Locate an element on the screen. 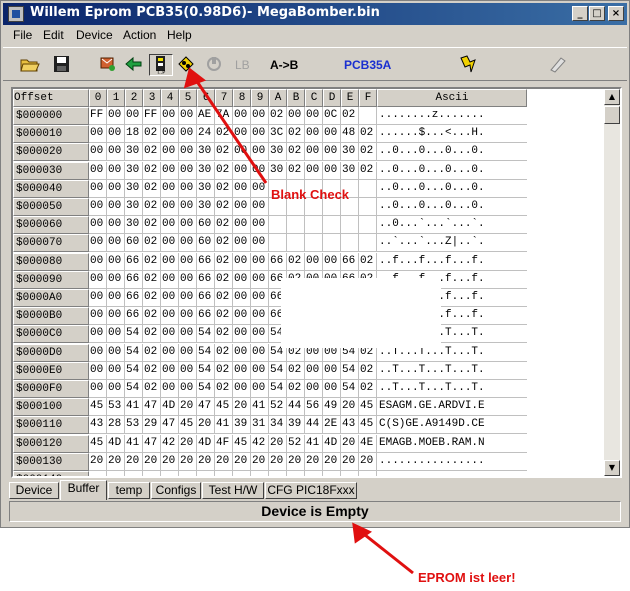 This screenshot has width=630, height=591. blank-check-arrowhead is located at coordinates (195, 78).